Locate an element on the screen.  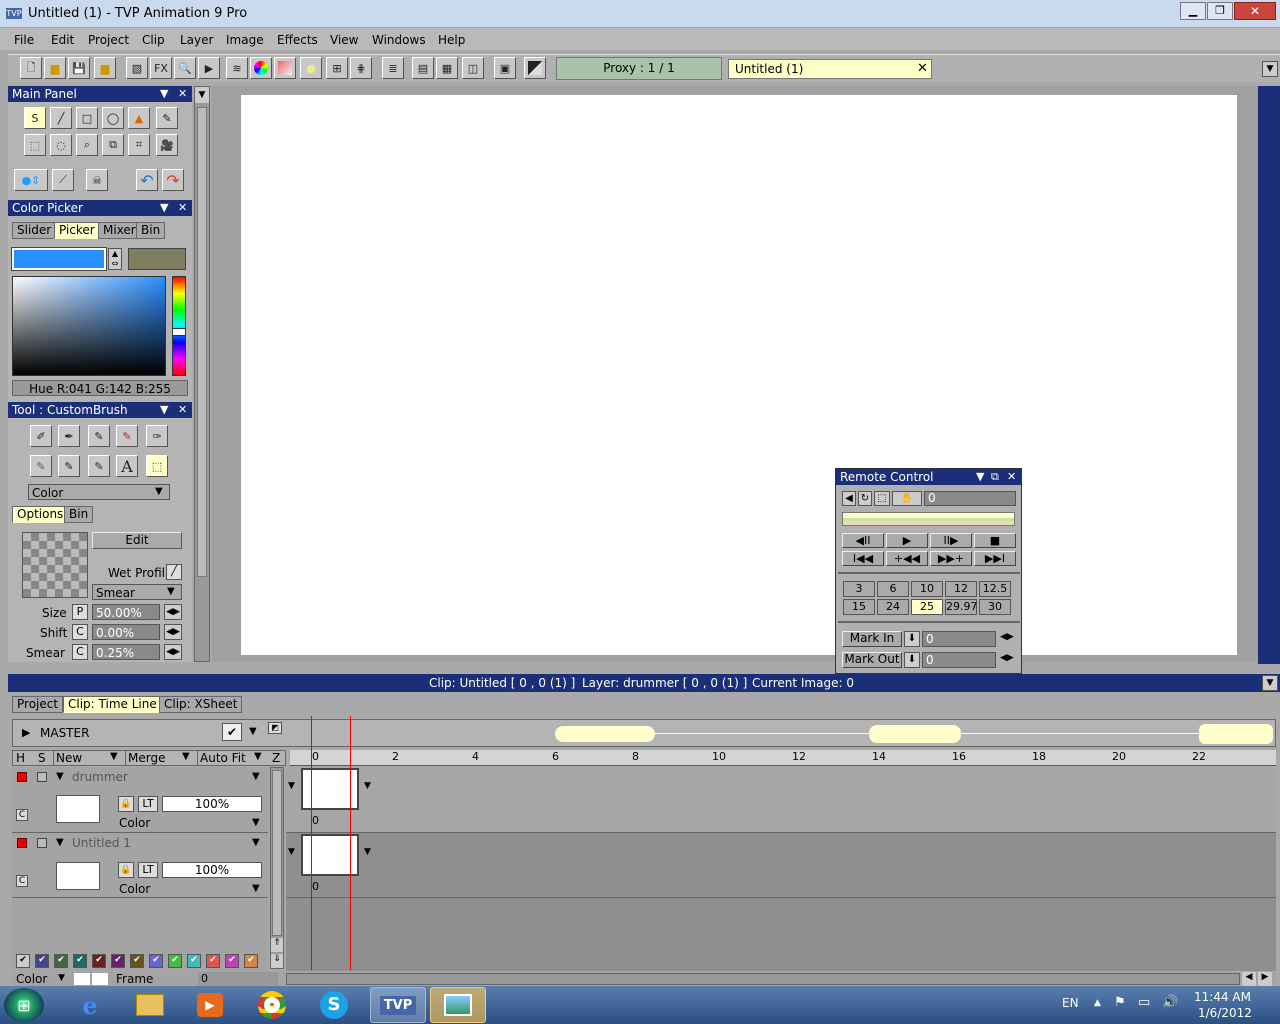
menu-clip: Clip is located at coordinates (153, 40).